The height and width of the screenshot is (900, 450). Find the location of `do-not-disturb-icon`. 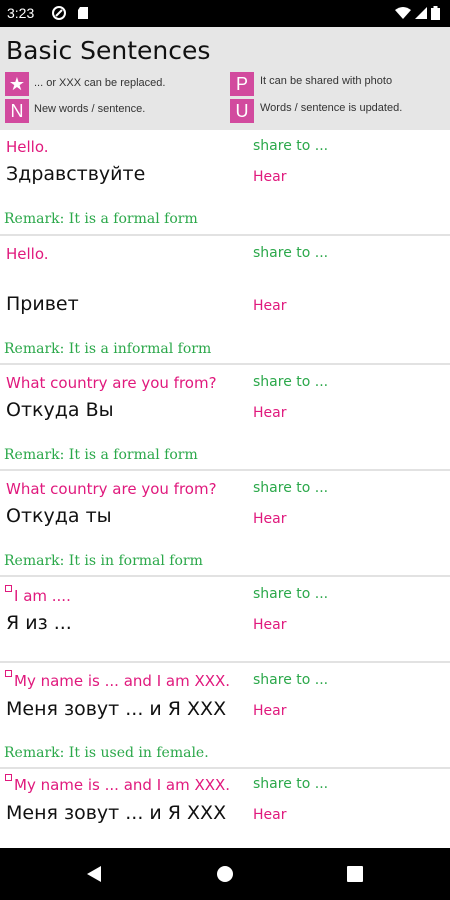

do-not-disturb-icon is located at coordinates (59, 13).